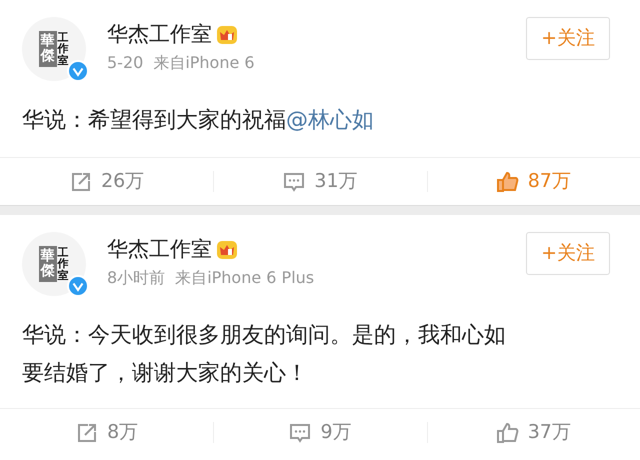 The height and width of the screenshot is (460, 640). What do you see at coordinates (264, 355) in the screenshot?
I see `post-text: 华说：今天收到很多朋友的询问。是的，我和心如 要结婚了，谢谢大家的关心！` at bounding box center [264, 355].